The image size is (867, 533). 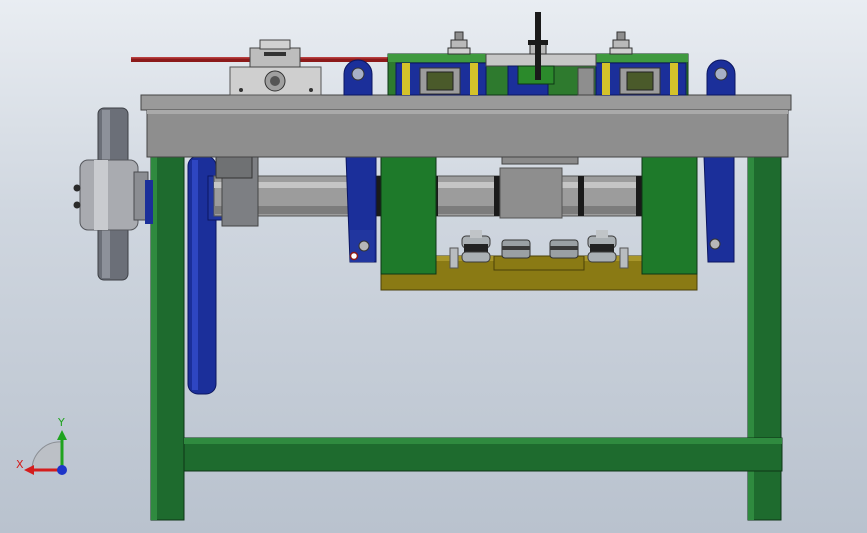 What do you see at coordinates (113, 194) in the screenshot?
I see `drive-pulley` at bounding box center [113, 194].